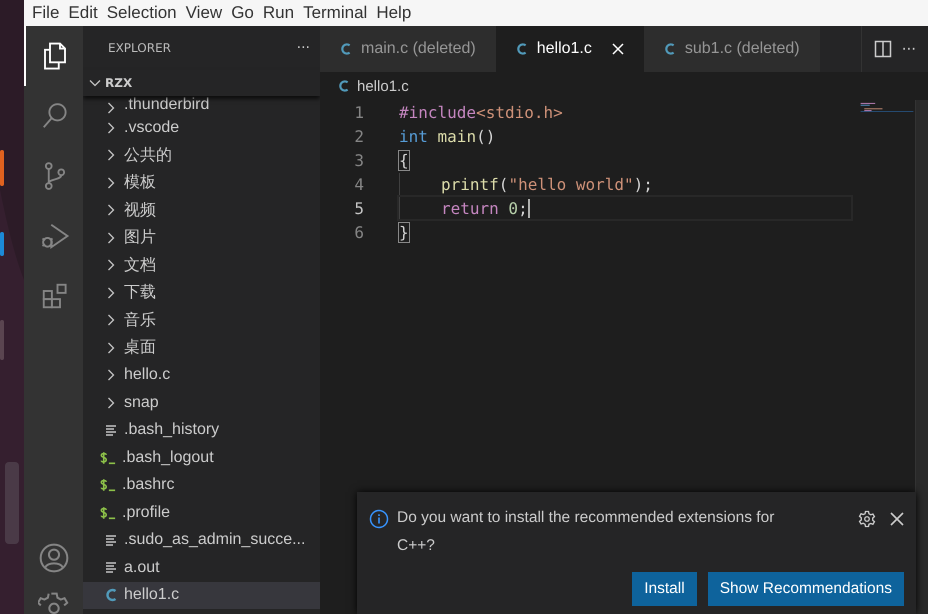 Image resolution: width=928 pixels, height=614 pixels. I want to click on tree-item: 视频, so click(201, 210).